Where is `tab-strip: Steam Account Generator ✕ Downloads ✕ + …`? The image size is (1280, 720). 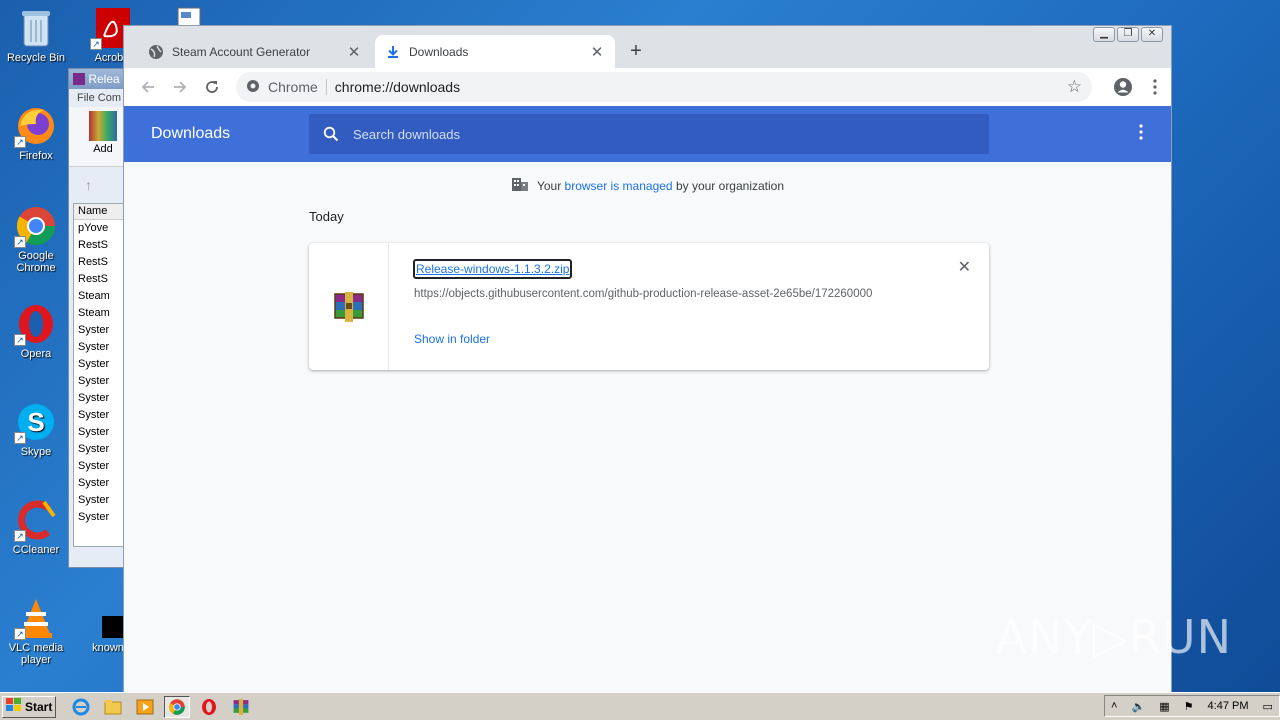
tab-strip: Steam Account Generator ✕ Downloads ✕ + … is located at coordinates (647, 47).